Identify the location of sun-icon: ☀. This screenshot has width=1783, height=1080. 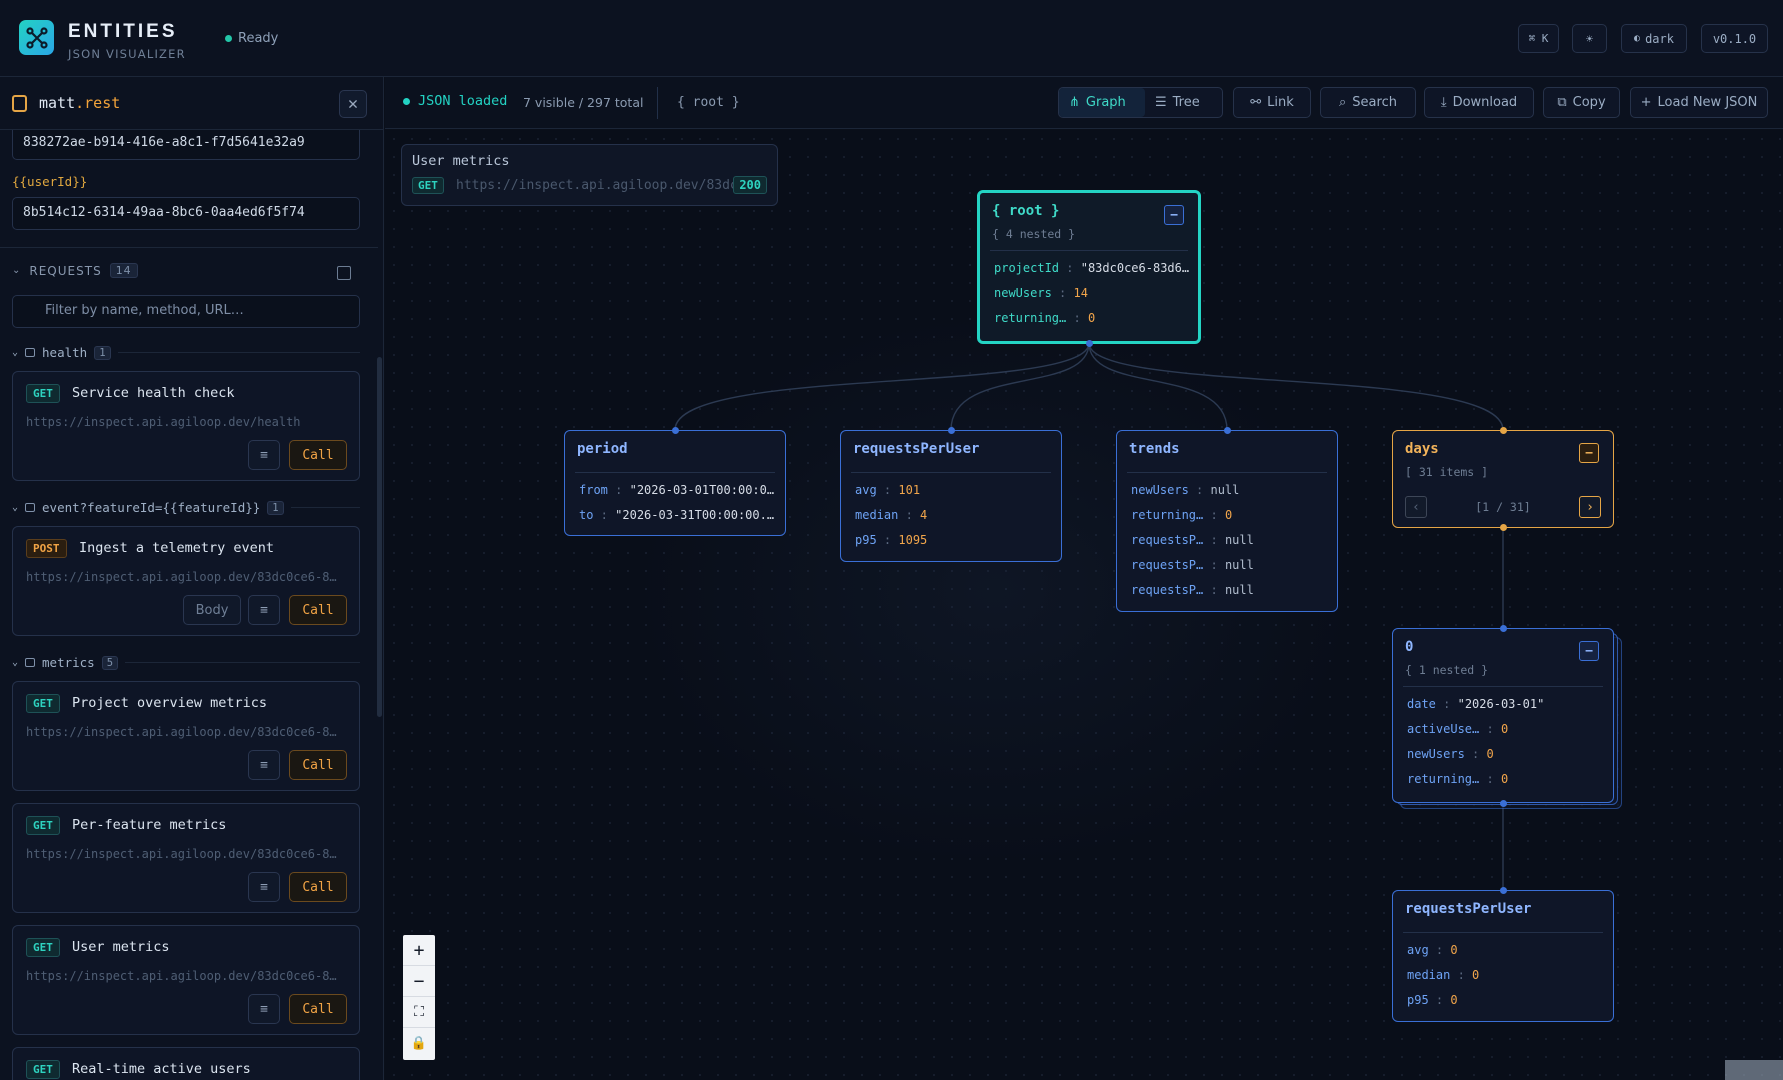
(1589, 38).